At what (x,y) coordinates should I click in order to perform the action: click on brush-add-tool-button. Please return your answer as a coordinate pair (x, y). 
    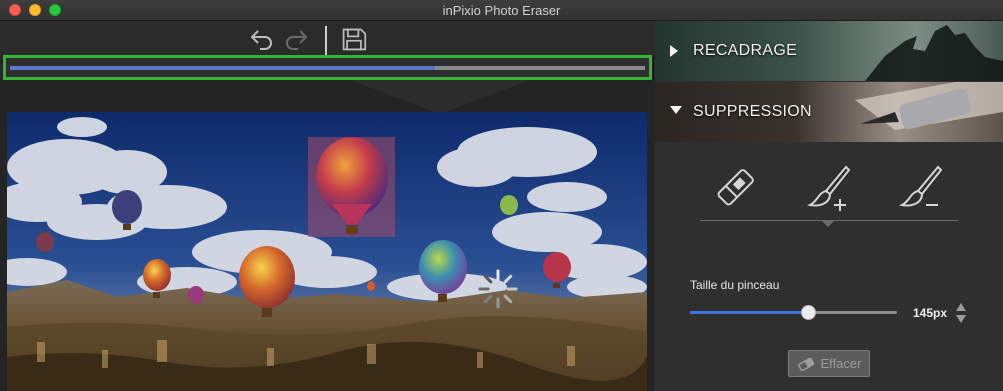
    Looking at the image, I should click on (829, 188).